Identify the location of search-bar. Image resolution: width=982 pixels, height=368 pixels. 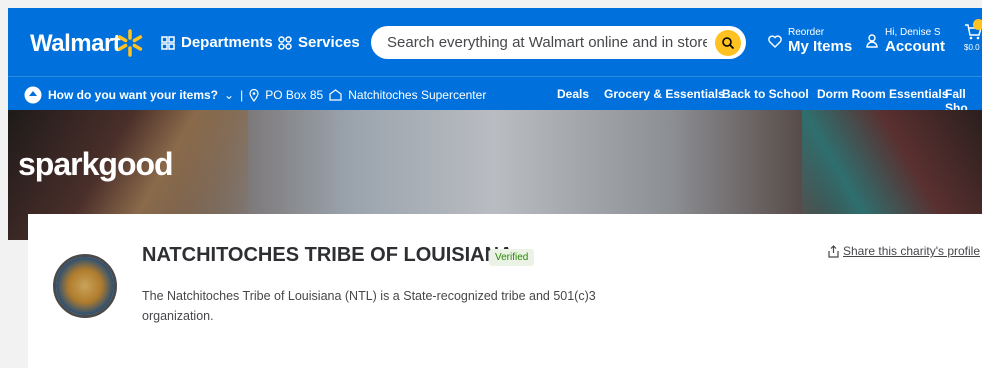
(558, 42).